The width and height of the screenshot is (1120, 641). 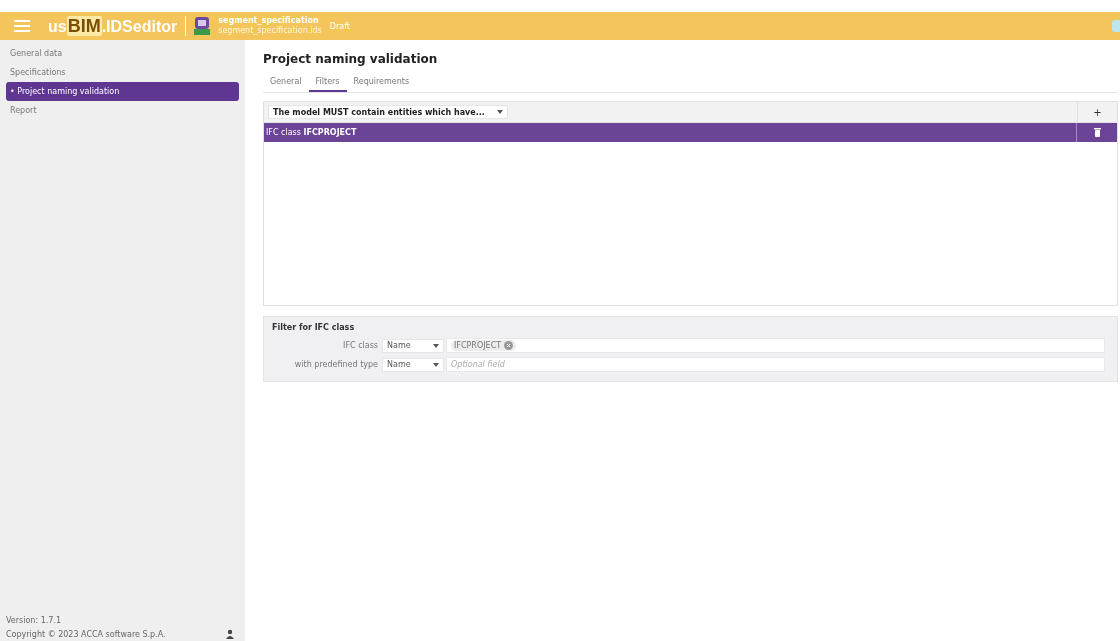 I want to click on field-label: with predefined type, so click(x=336, y=364).